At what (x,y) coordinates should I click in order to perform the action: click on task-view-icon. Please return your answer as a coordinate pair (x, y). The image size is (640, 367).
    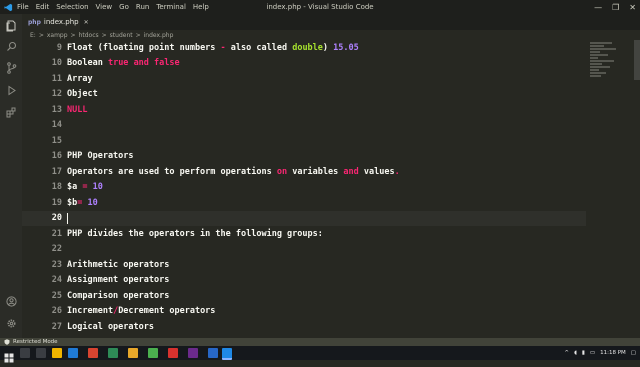
    Looking at the image, I should click on (41, 353).